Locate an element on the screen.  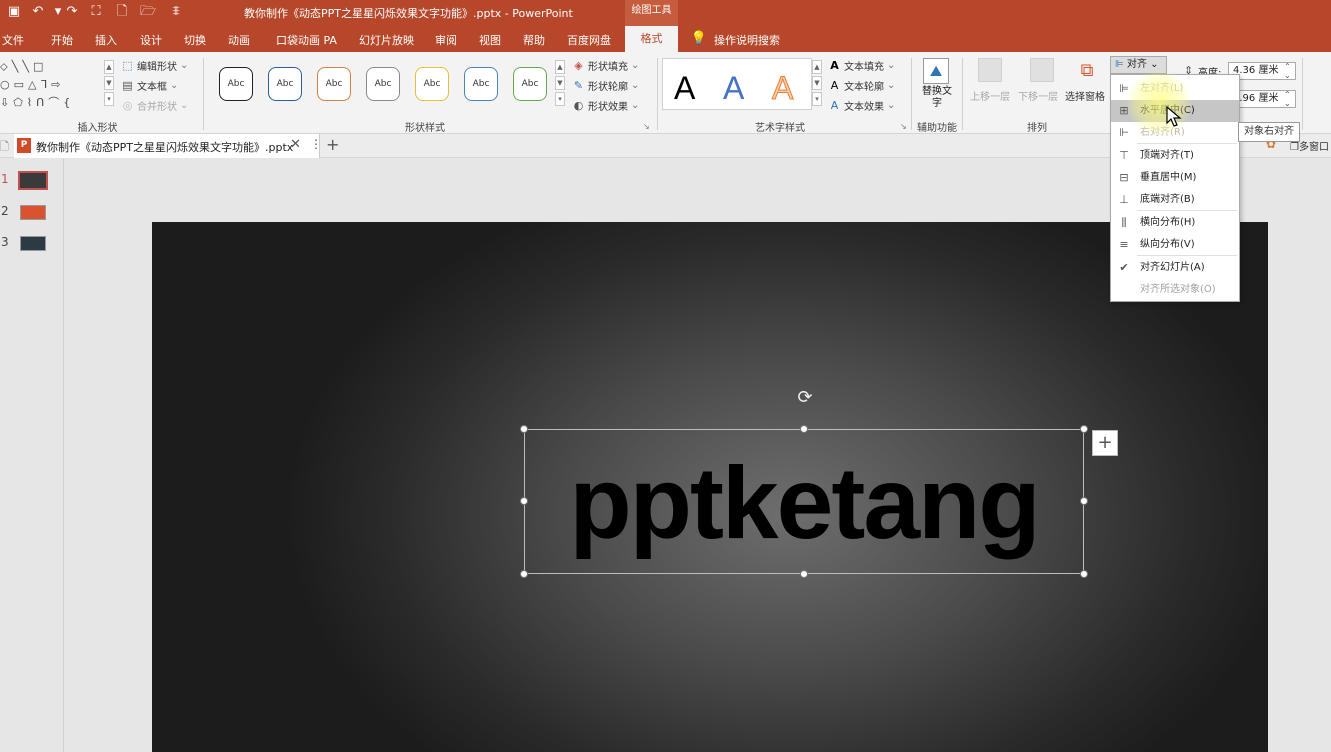
styles-more: ▾ is located at coordinates (560, 99).